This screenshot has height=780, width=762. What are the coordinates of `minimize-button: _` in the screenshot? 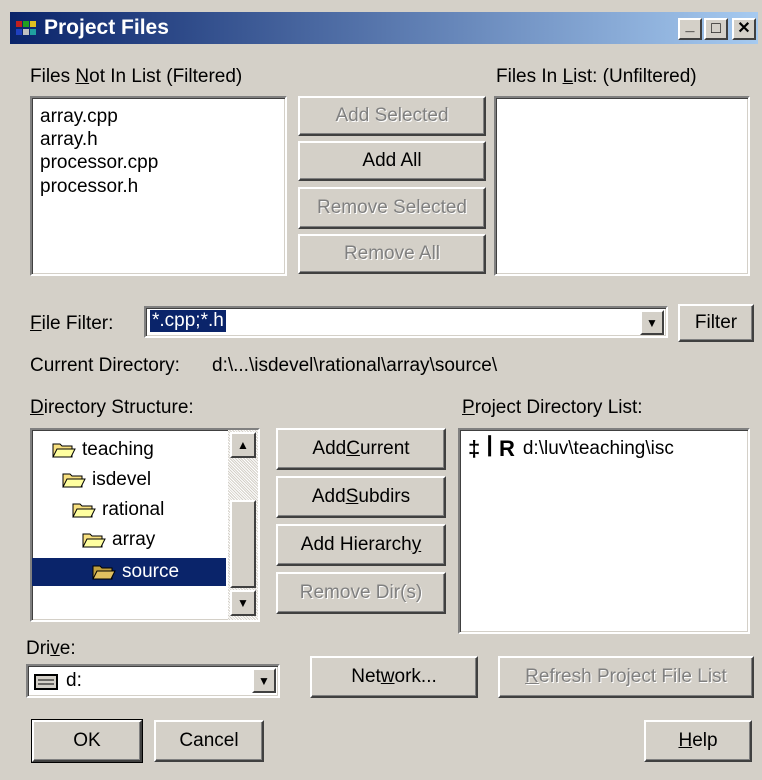 It's located at (690, 29).